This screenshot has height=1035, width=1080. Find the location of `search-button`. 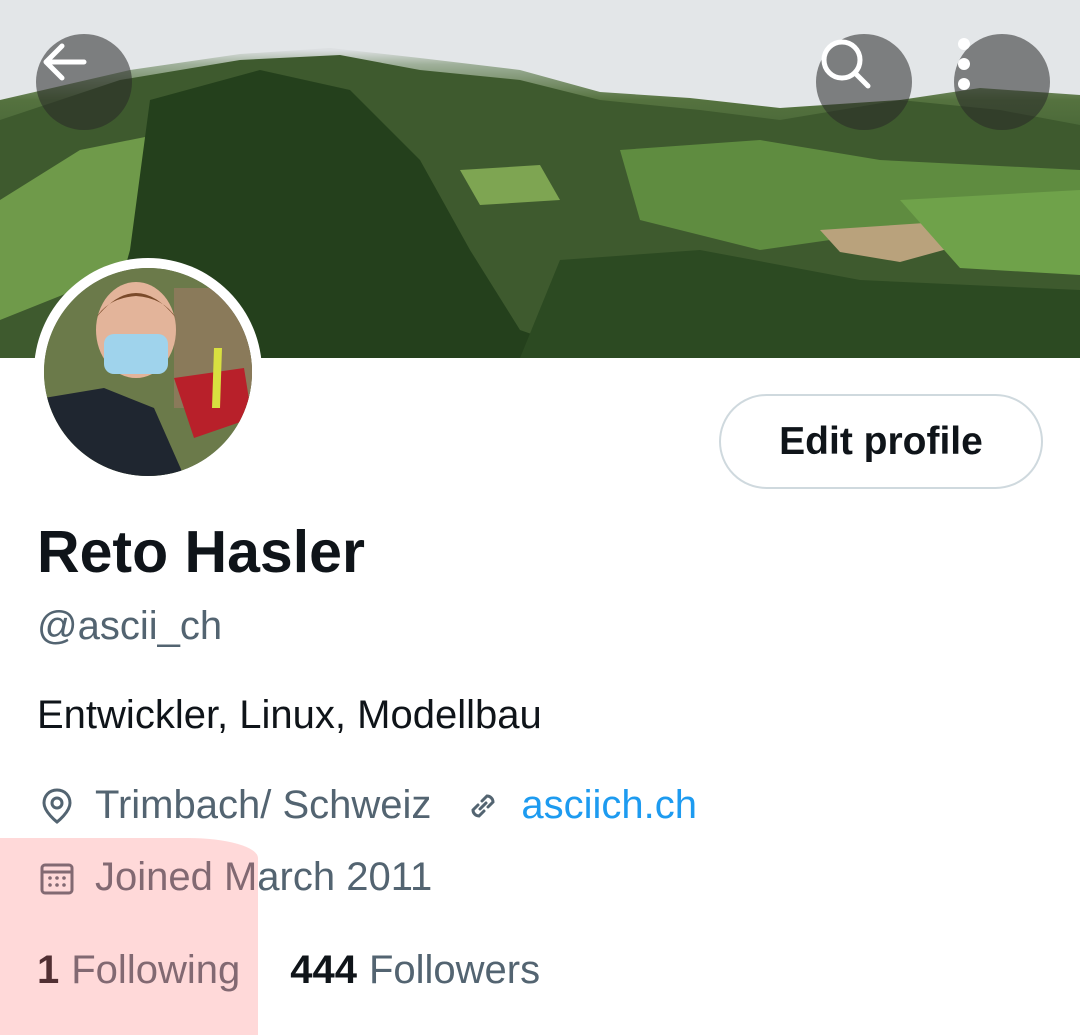

search-button is located at coordinates (864, 82).